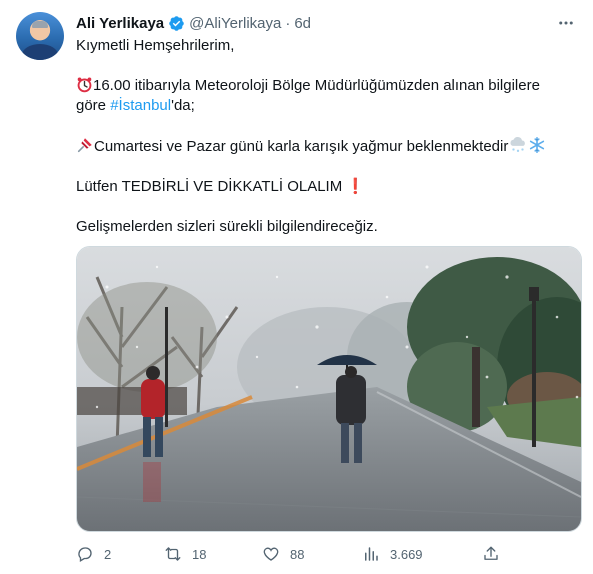 Image resolution: width=593 pixels, height=574 pixels. What do you see at coordinates (271, 554) in the screenshot?
I see `heart-icon` at bounding box center [271, 554].